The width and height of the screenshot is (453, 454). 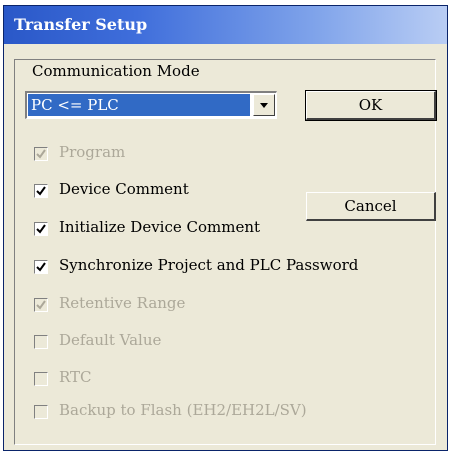 I want to click on communication-mode-select: PC <= PLC, so click(x=151, y=105).